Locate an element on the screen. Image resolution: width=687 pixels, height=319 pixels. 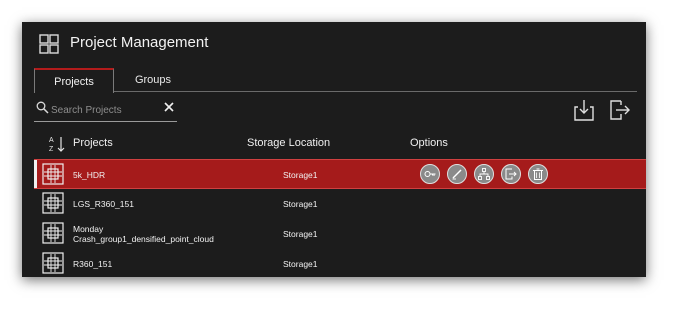
search-input is located at coordinates (106, 110).